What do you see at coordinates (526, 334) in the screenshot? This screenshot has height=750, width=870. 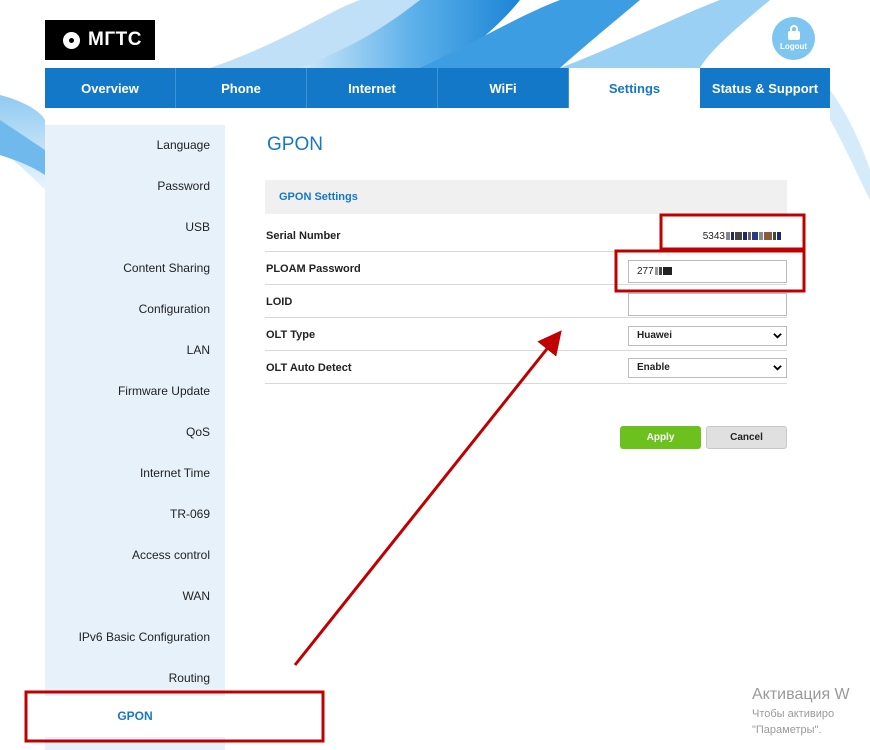 I see `row-olt-type: OLT Type Huawei` at bounding box center [526, 334].